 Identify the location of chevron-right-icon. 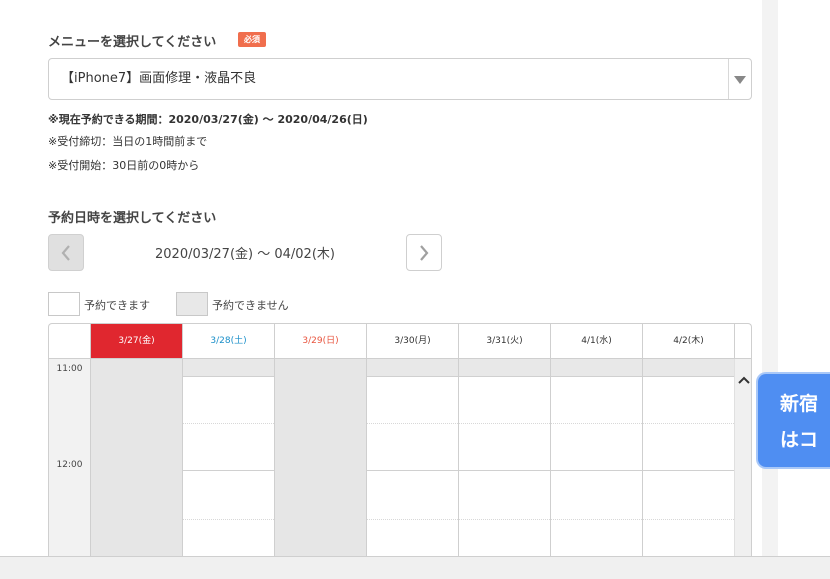
(424, 253).